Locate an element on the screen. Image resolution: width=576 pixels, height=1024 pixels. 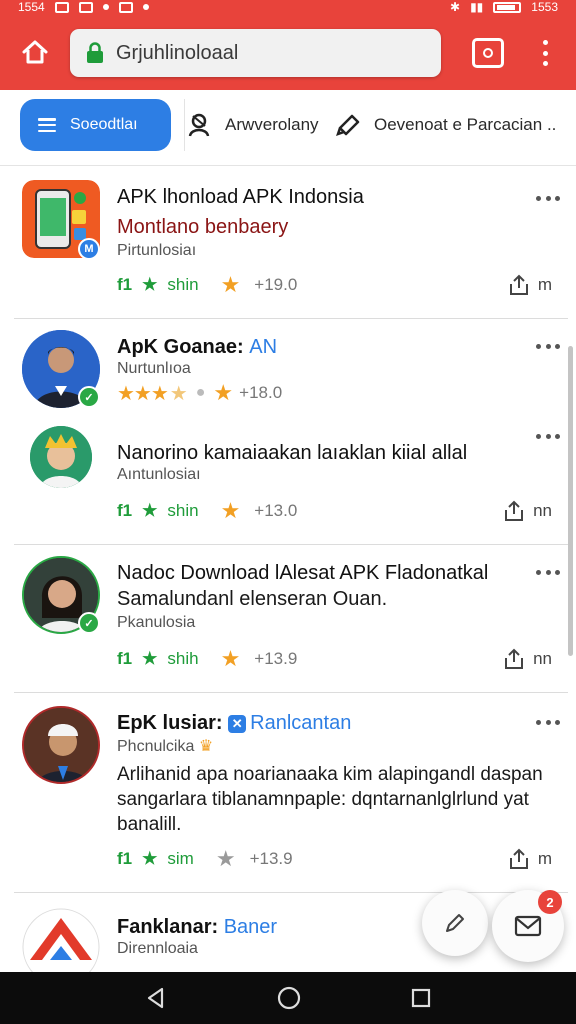
compose-button is located at coordinates (455, 923).